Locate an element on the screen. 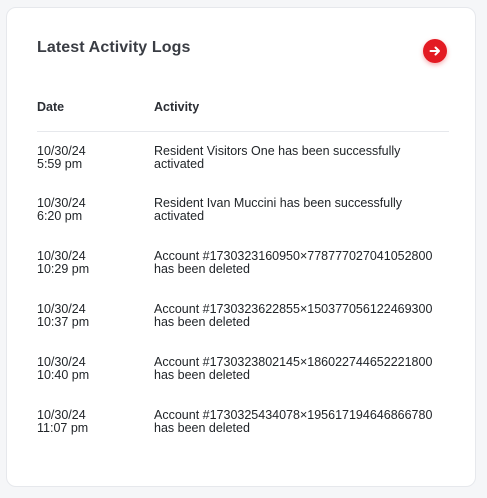 The width and height of the screenshot is (487, 498). activity-column-header: Activity is located at coordinates (177, 107).